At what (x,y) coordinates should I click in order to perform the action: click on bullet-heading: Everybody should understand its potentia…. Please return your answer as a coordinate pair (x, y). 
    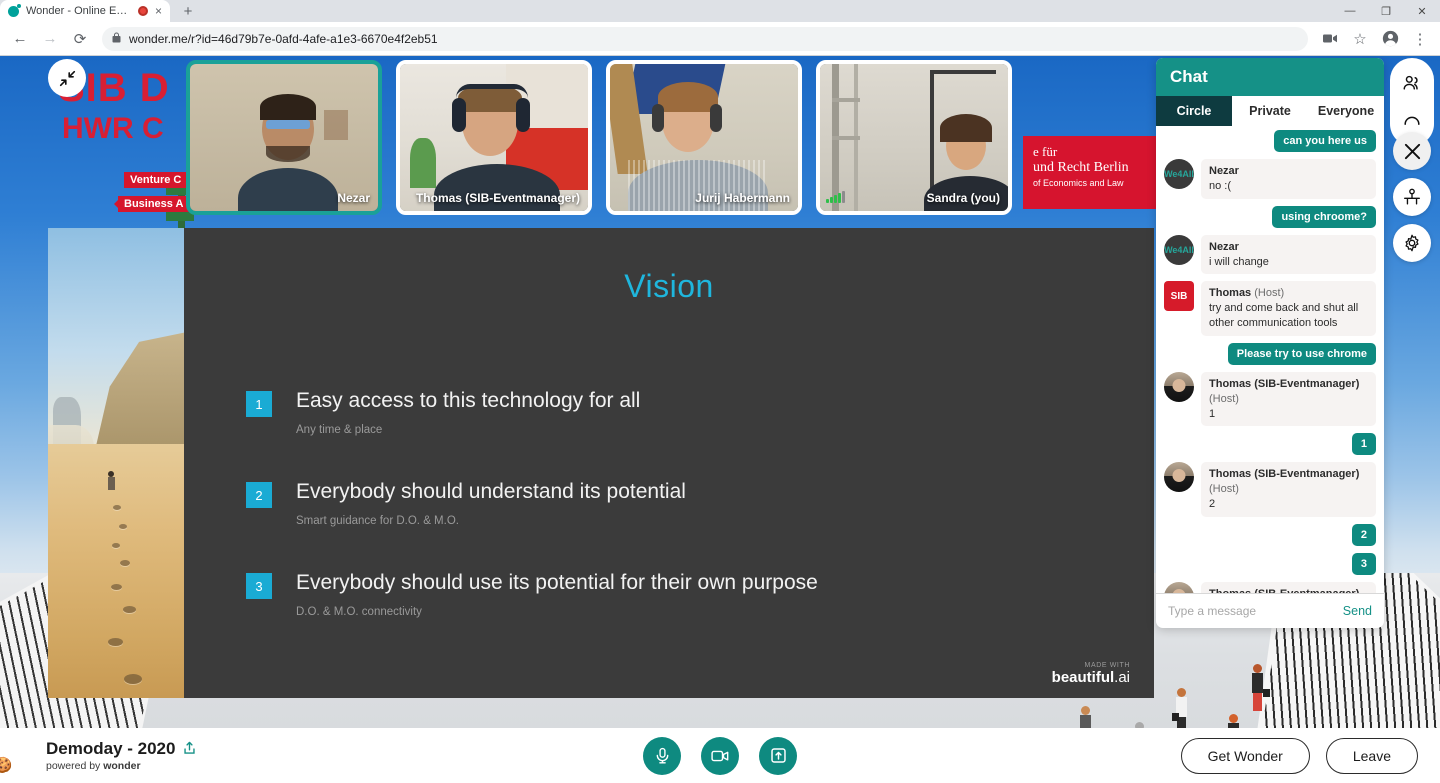
    Looking at the image, I should click on (491, 491).